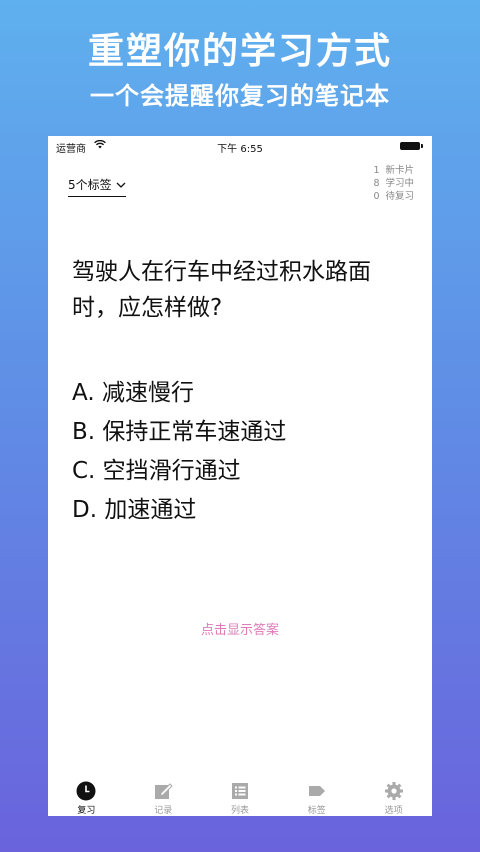  What do you see at coordinates (164, 791) in the screenshot?
I see `edit-icon` at bounding box center [164, 791].